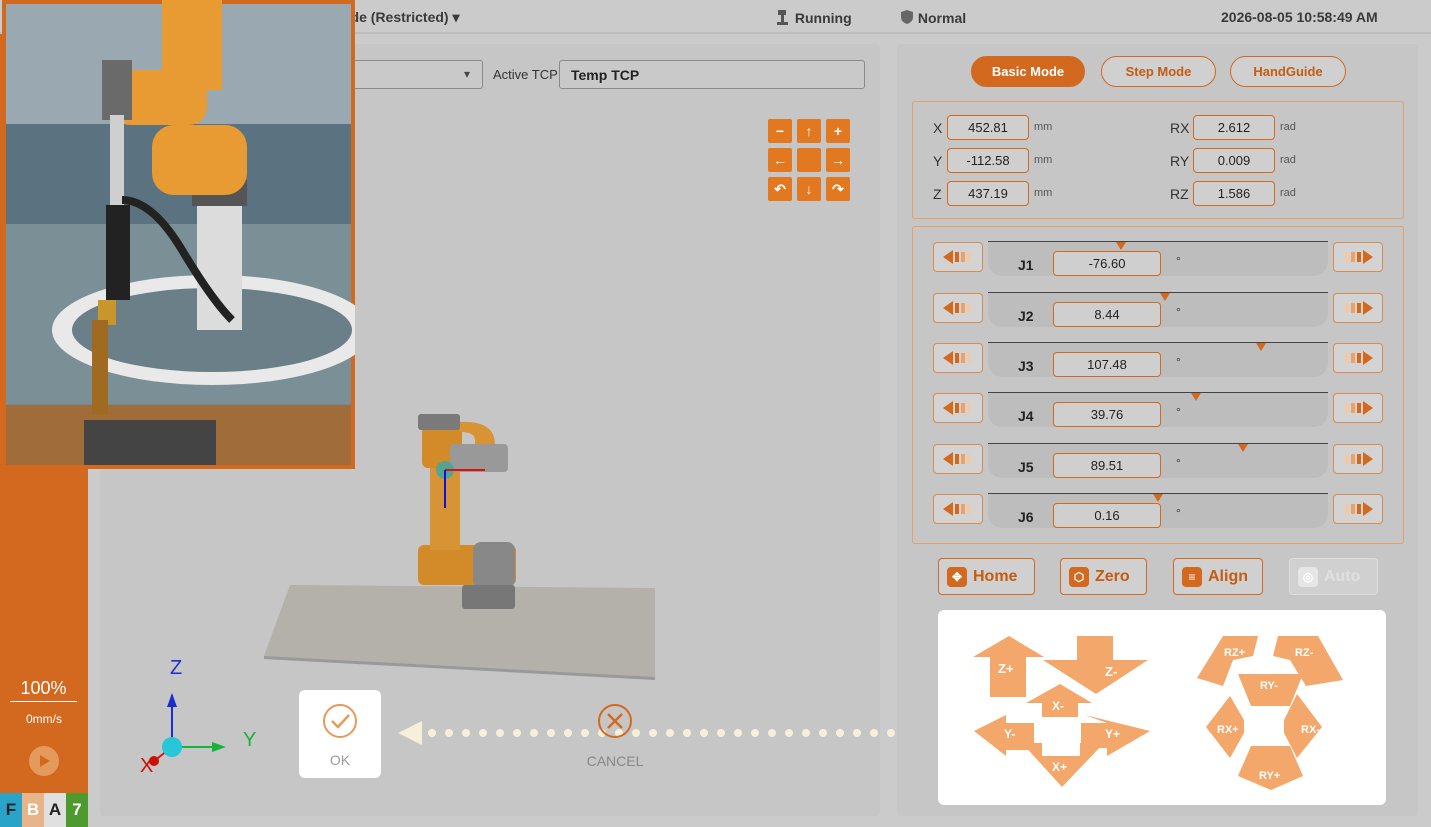 The width and height of the screenshot is (1431, 827). What do you see at coordinates (838, 160) in the screenshot?
I see `view-right-icon: →` at bounding box center [838, 160].